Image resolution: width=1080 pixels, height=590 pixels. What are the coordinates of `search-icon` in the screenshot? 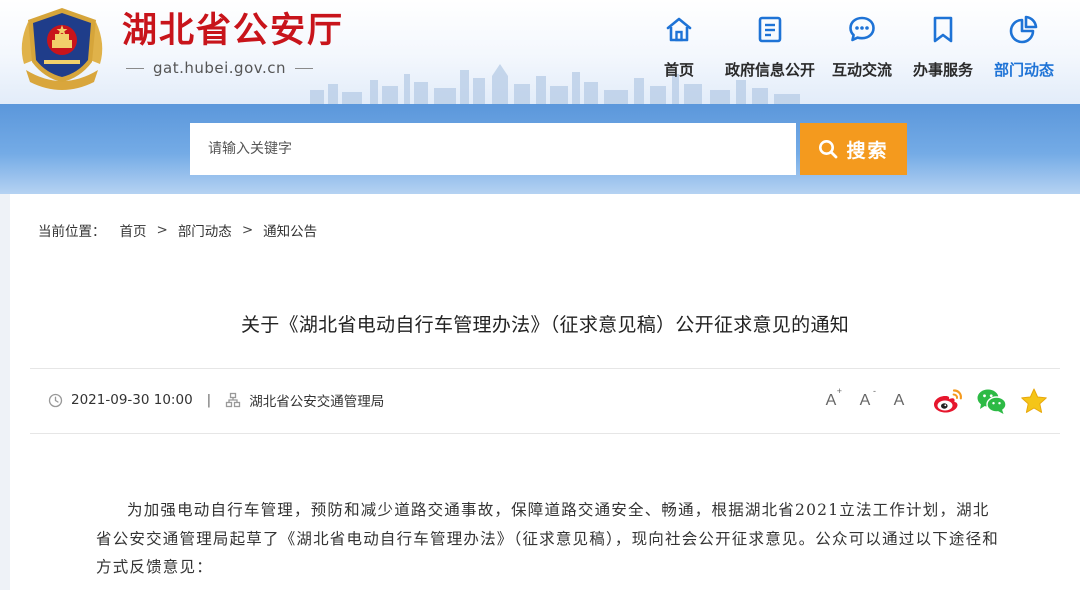 It's located at (828, 149).